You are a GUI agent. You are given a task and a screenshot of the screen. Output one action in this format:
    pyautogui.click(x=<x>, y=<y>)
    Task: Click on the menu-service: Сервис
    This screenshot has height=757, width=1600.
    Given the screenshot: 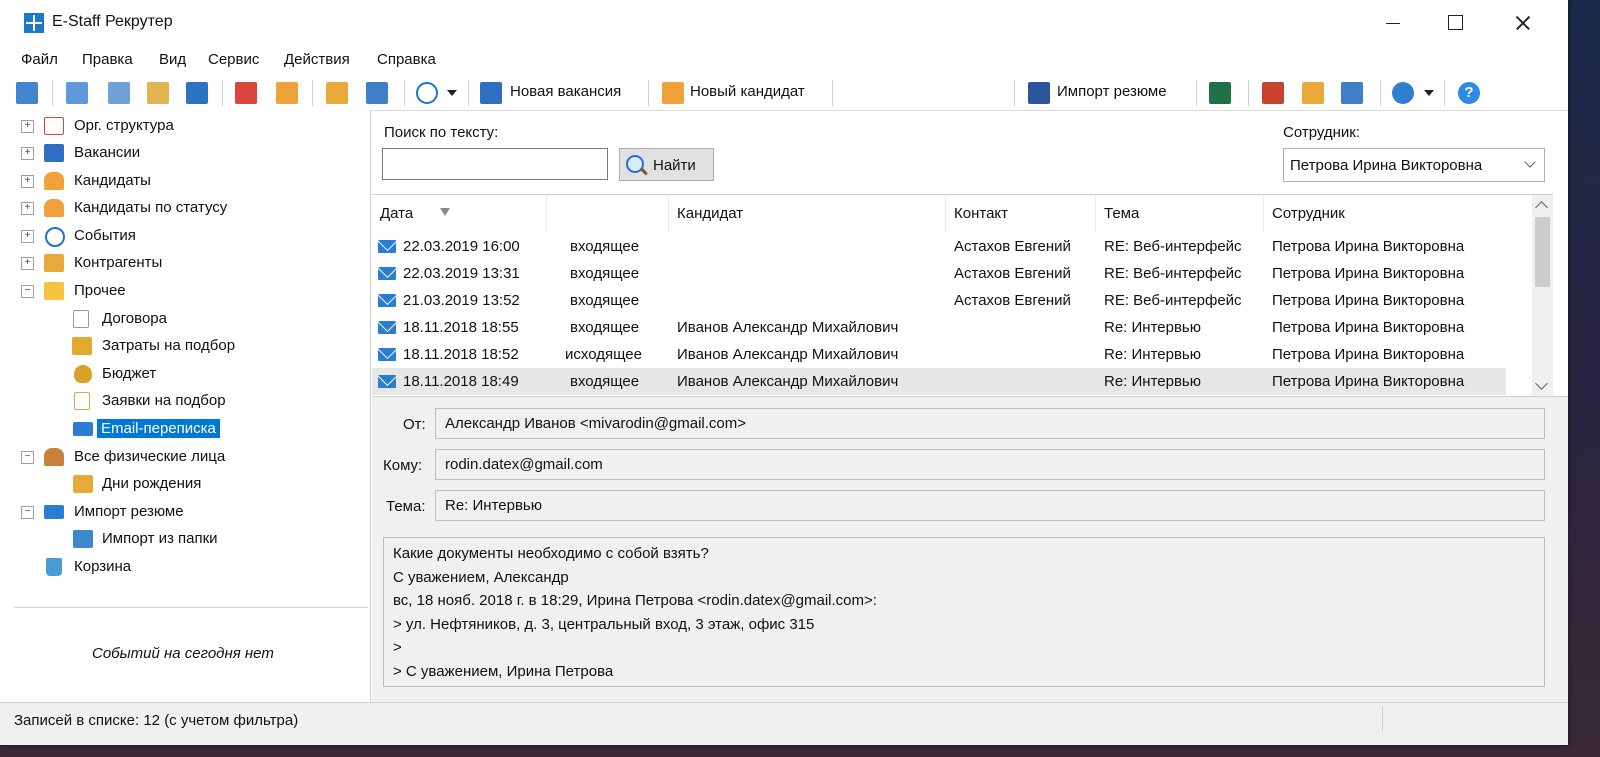 What is the action you would take?
    pyautogui.click(x=233, y=59)
    